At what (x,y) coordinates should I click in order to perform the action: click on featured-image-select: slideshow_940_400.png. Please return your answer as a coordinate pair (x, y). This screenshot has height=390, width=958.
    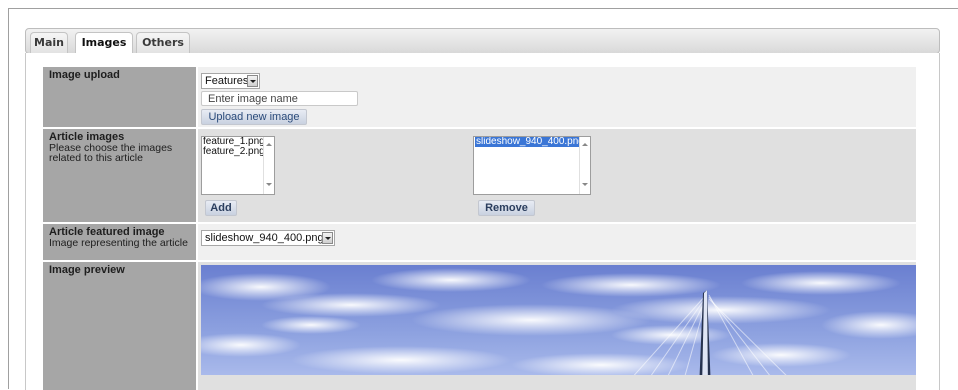
    Looking at the image, I should click on (268, 238).